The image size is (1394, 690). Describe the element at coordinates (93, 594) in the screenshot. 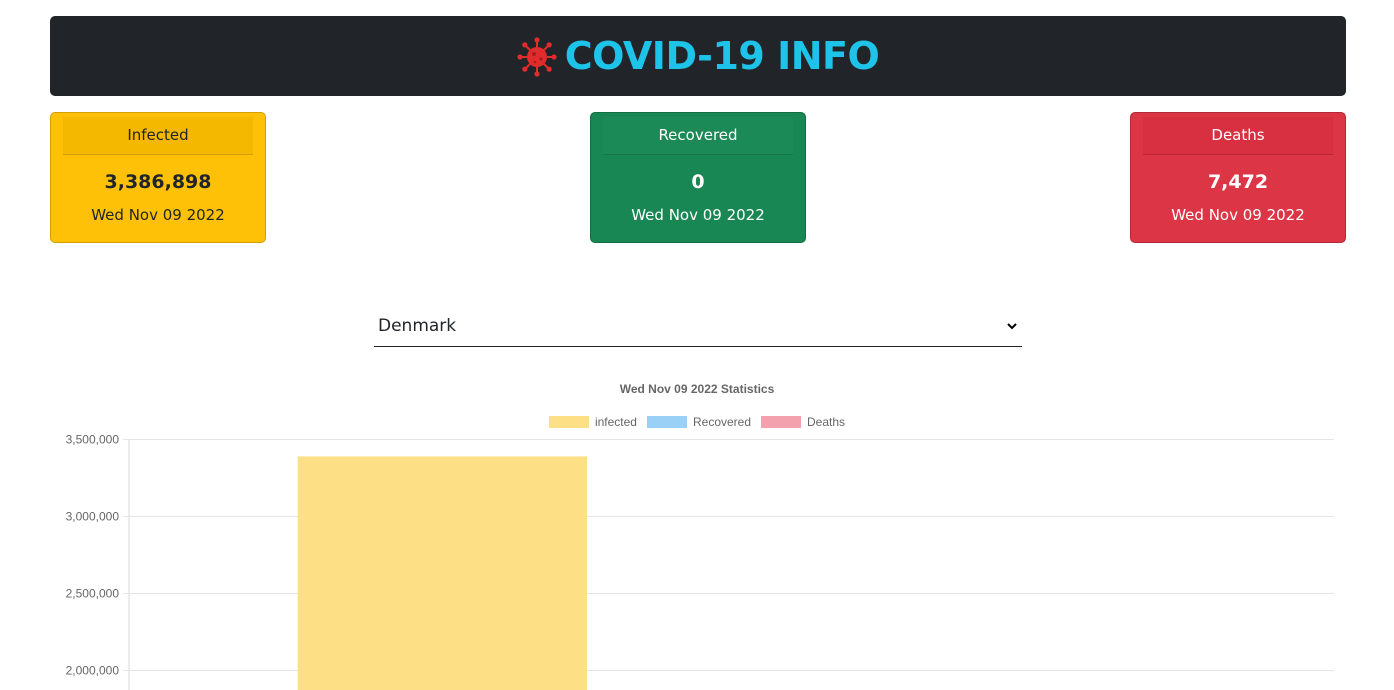

I see `y-tick-label: 2,500,000` at that location.